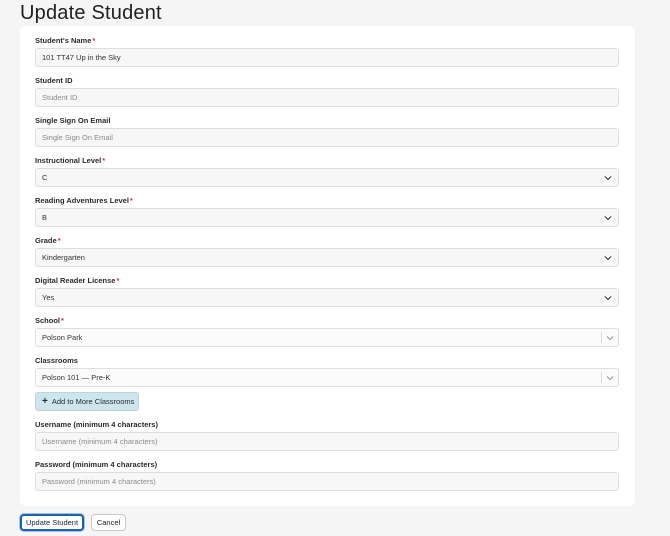 The height and width of the screenshot is (536, 670). Describe the element at coordinates (96, 464) in the screenshot. I see `password-label: Password (minimum 4 characters)` at that location.